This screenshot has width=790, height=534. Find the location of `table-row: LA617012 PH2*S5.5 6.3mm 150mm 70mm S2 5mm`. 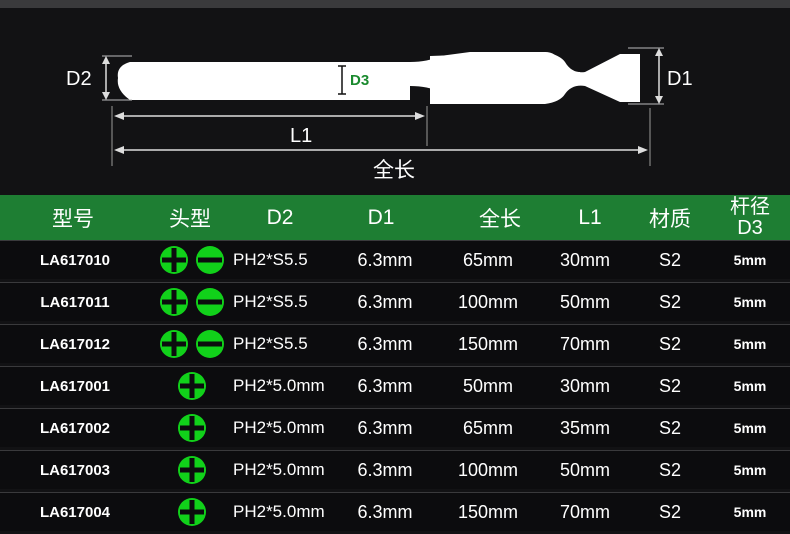

table-row: LA617012 PH2*S5.5 6.3mm 150mm 70mm S2 5mm is located at coordinates (395, 343).